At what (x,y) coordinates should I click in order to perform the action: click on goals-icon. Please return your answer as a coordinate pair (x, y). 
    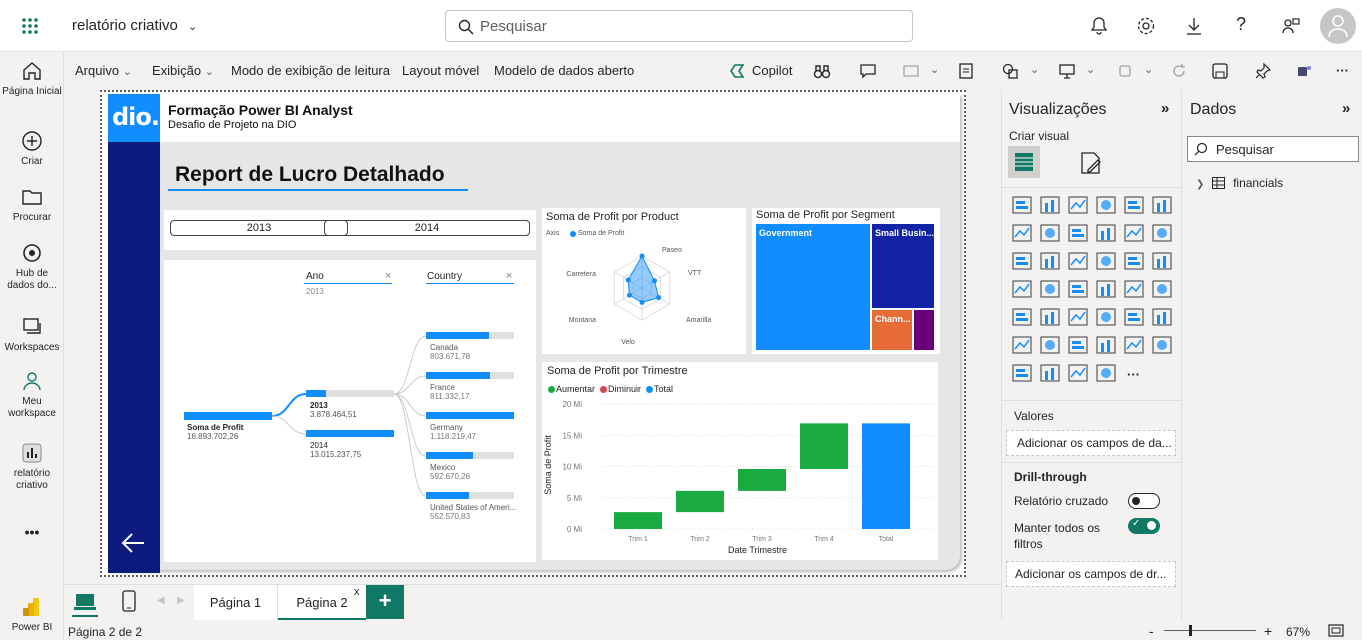
    Looking at the image, I should click on (1106, 345).